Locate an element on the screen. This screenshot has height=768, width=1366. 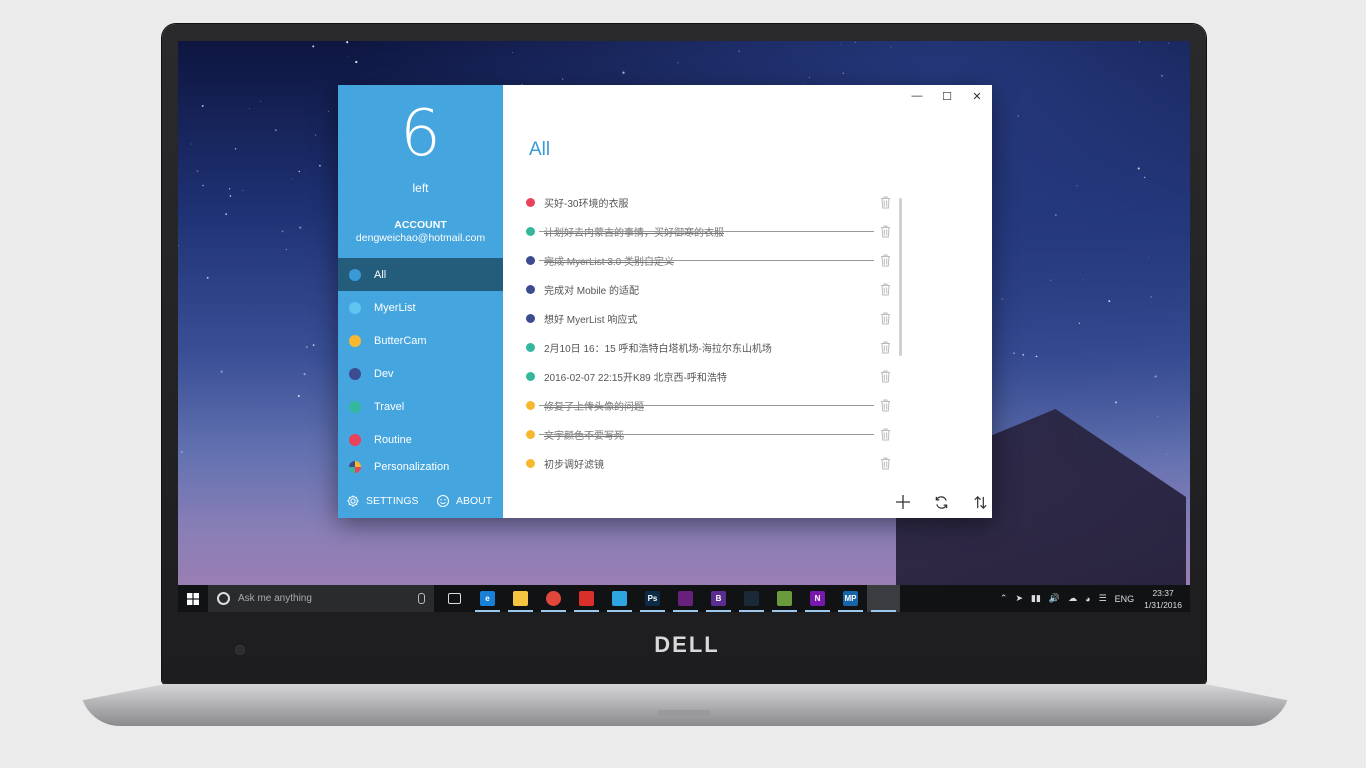
taskbar-app-visual-studio is located at coordinates (685, 598).